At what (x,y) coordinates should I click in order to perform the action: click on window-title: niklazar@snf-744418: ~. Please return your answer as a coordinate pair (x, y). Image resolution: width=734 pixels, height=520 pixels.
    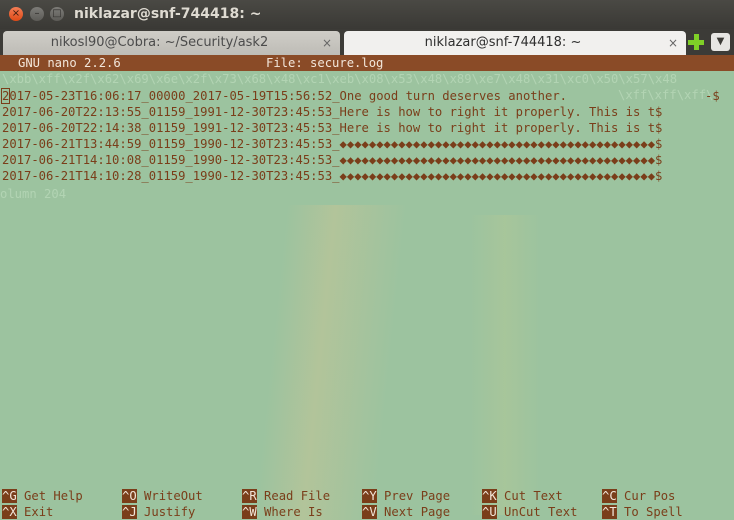
    Looking at the image, I should click on (168, 14).